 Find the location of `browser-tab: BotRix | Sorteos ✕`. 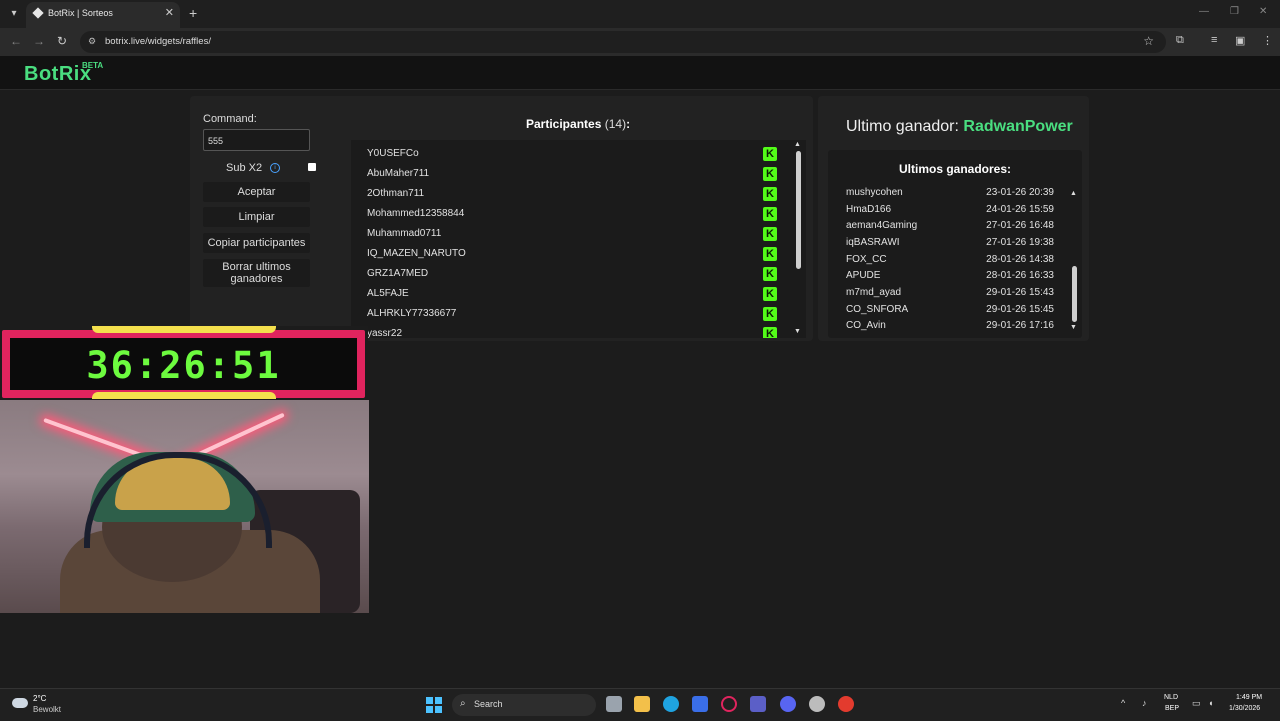

browser-tab: BotRix | Sorteos ✕ is located at coordinates (103, 15).